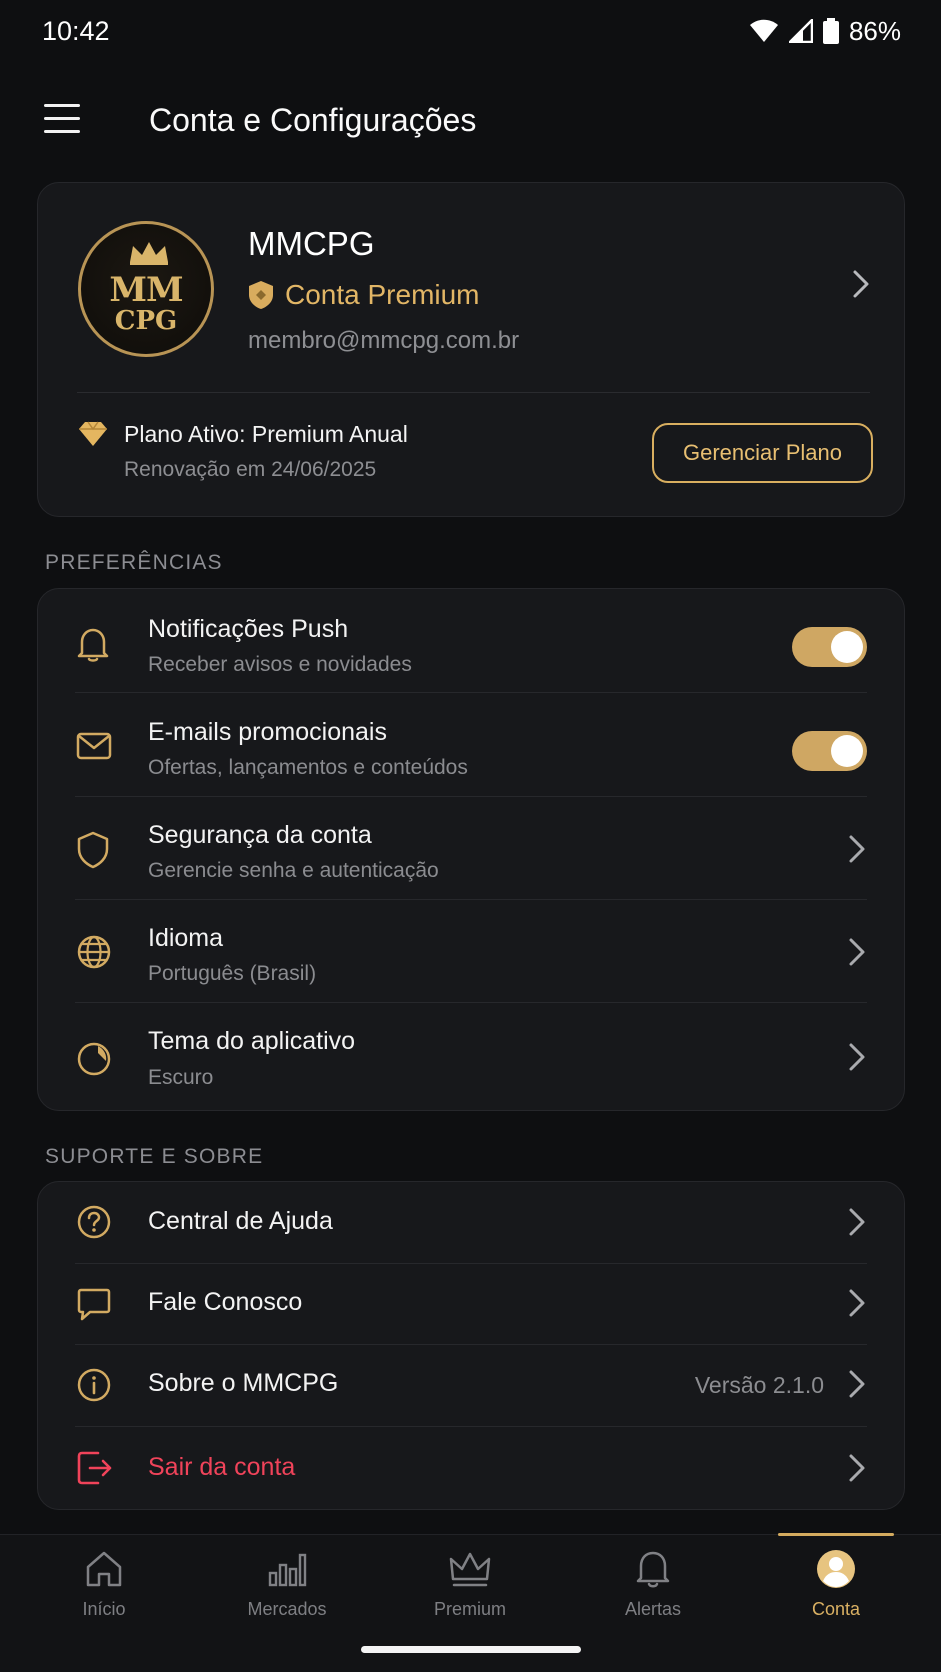 This screenshot has width=941, height=1672. Describe the element at coordinates (134, 562) in the screenshot. I see `section-label-preferences: PREFERÊNCIAS` at that location.